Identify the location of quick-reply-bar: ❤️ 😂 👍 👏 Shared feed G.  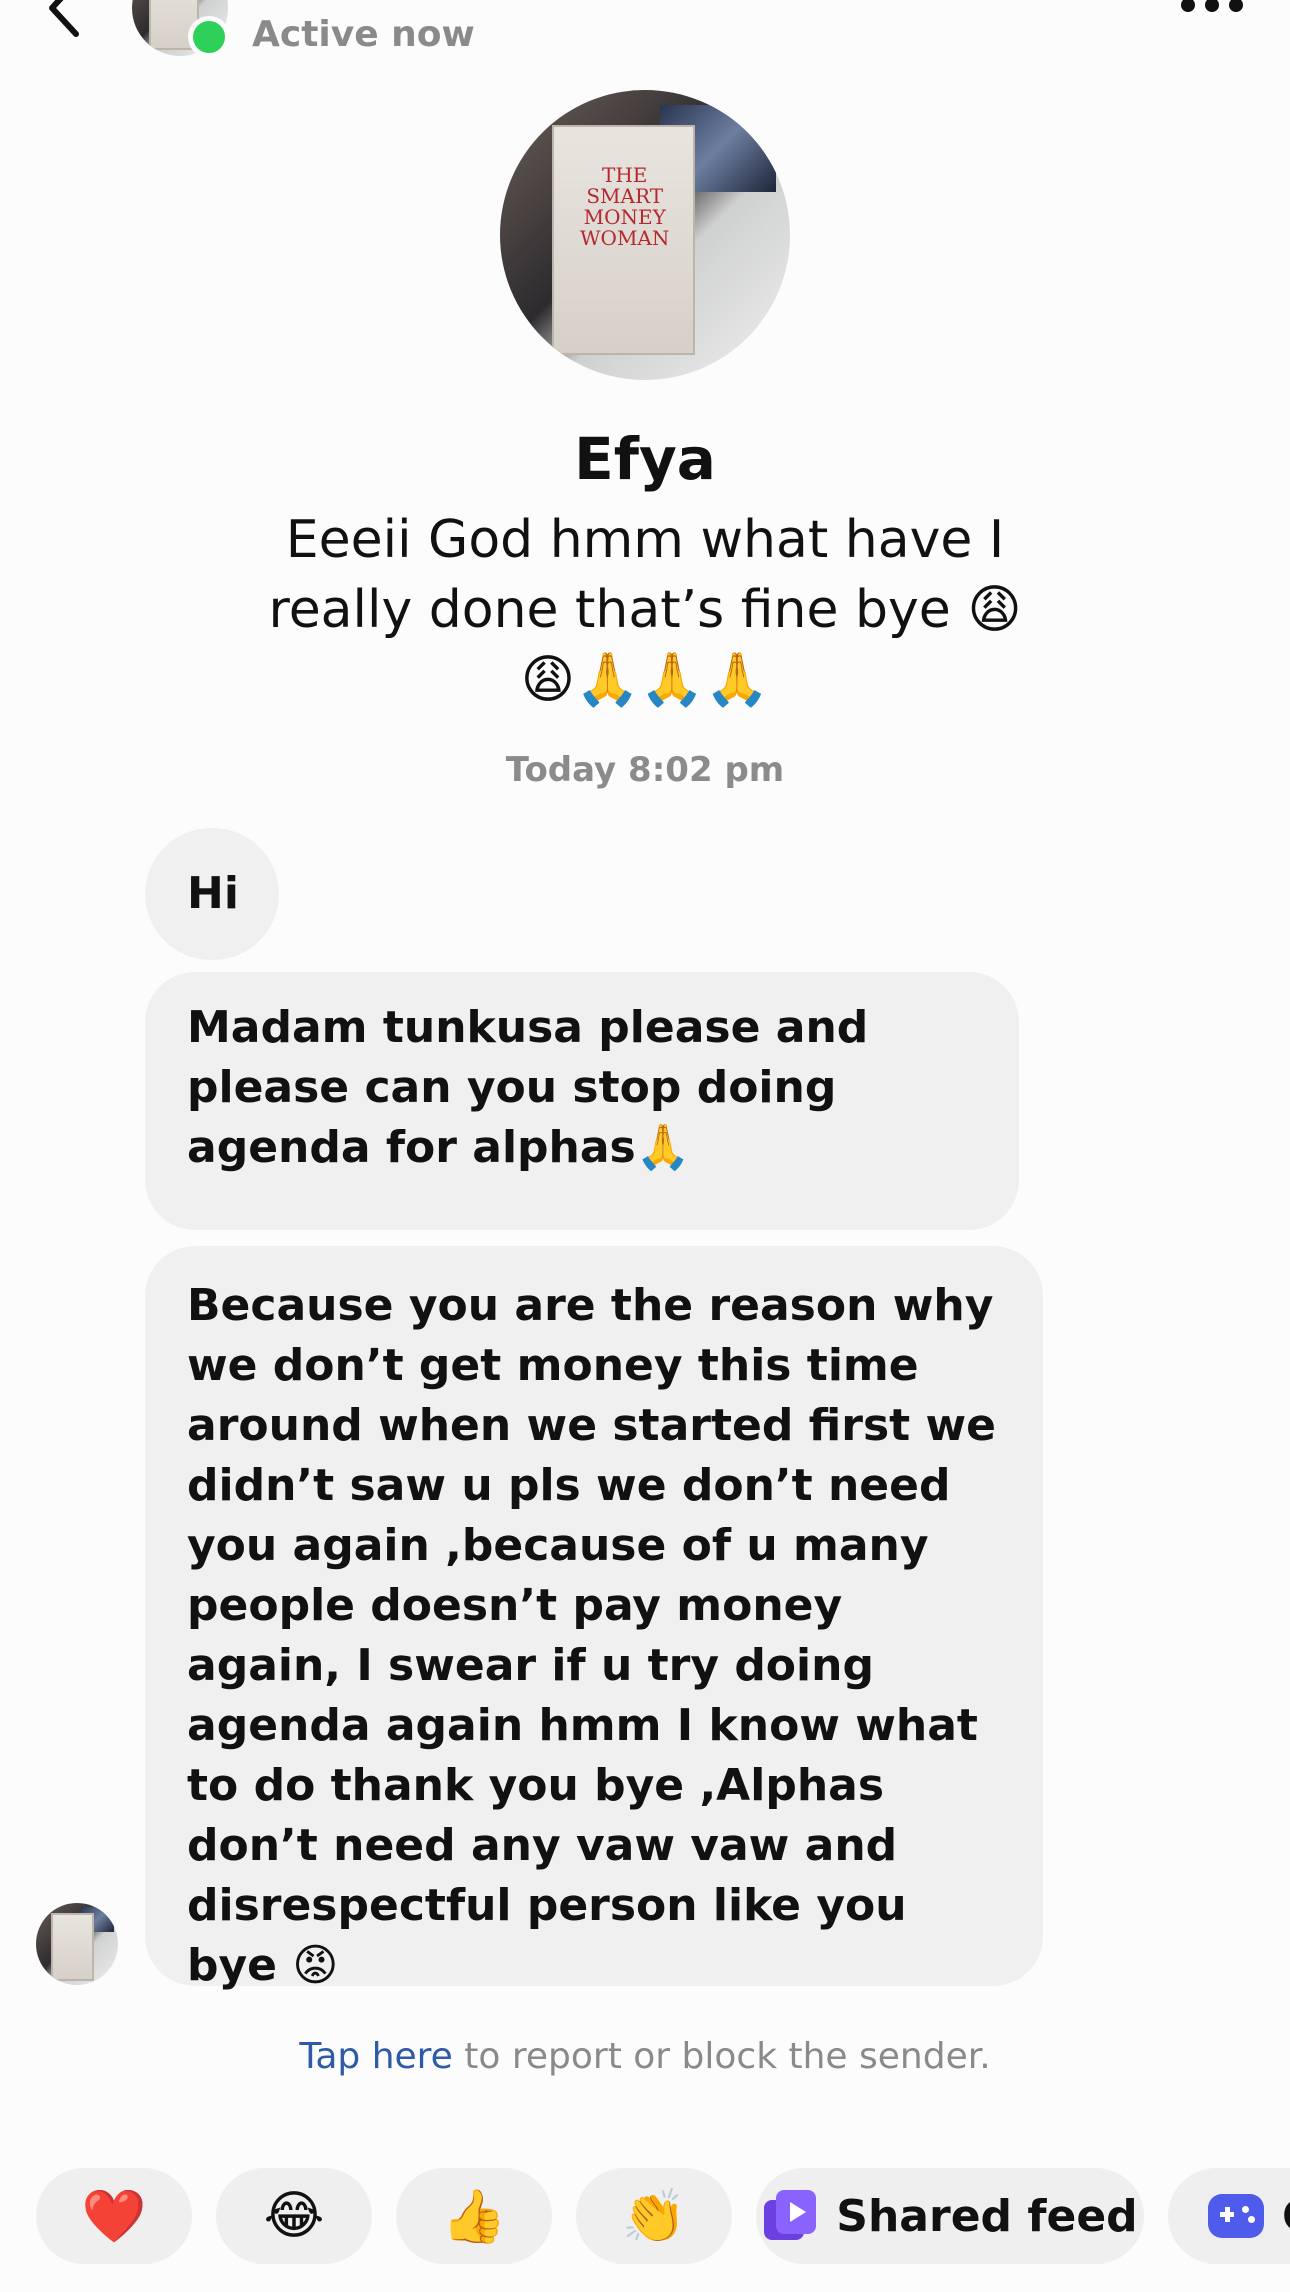
(663, 2216).